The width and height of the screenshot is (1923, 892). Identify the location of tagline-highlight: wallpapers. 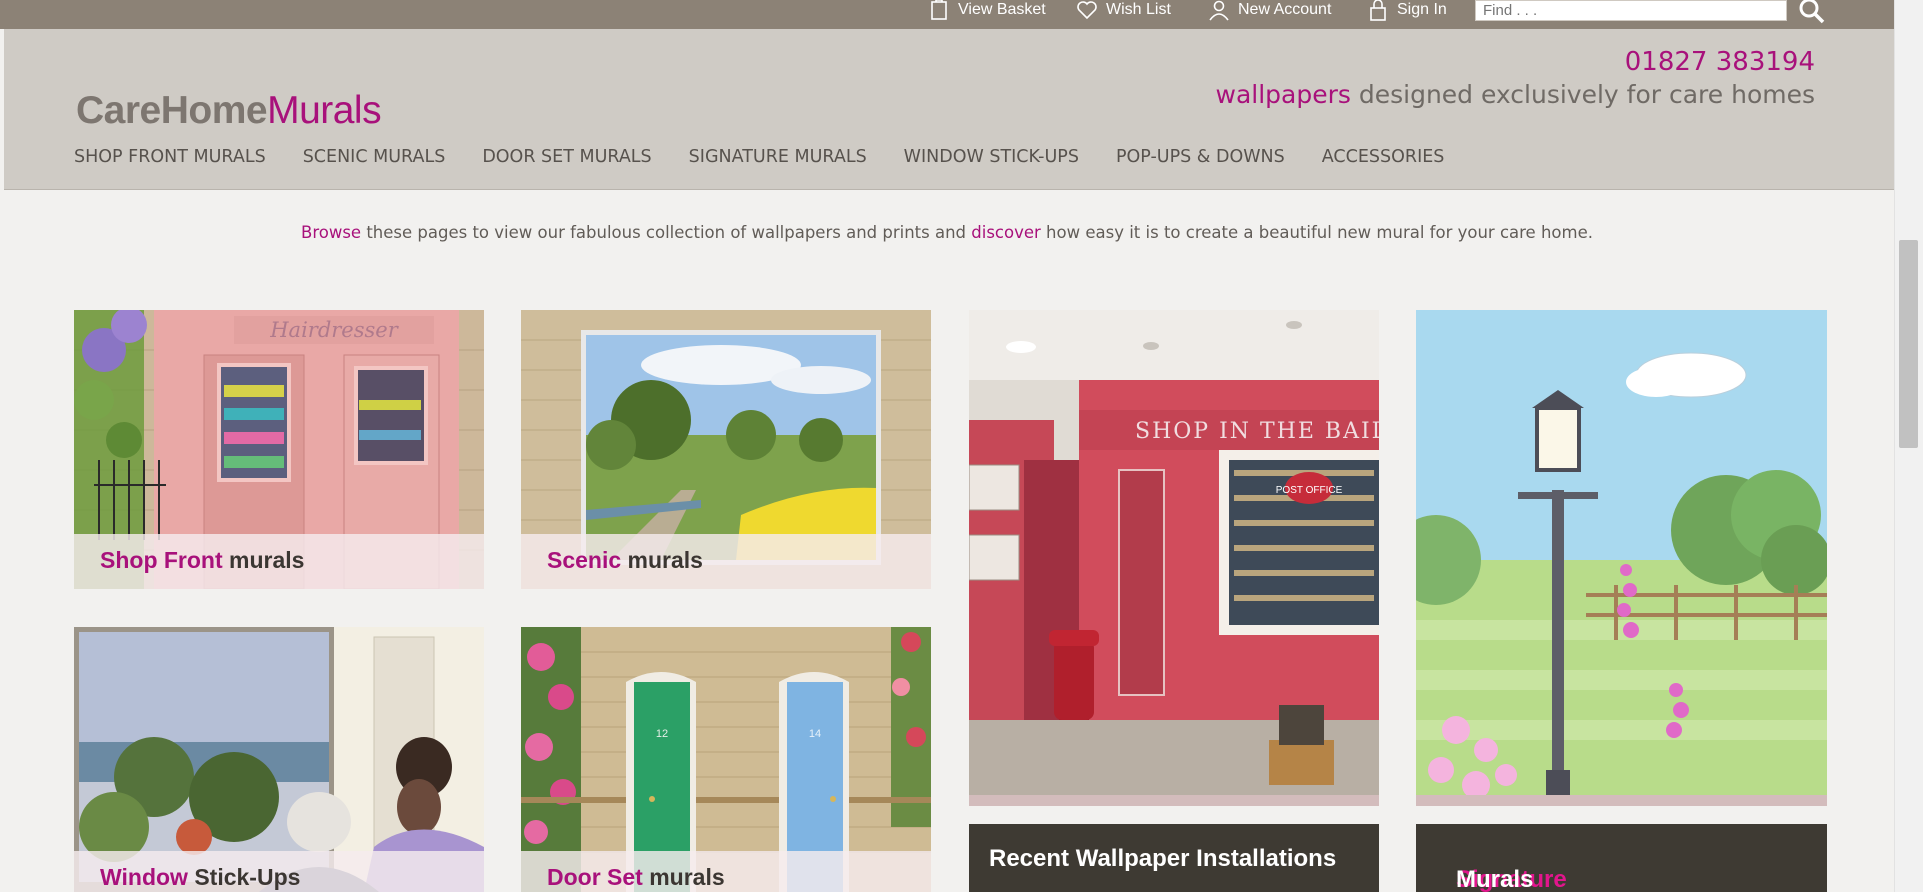
(1283, 94).